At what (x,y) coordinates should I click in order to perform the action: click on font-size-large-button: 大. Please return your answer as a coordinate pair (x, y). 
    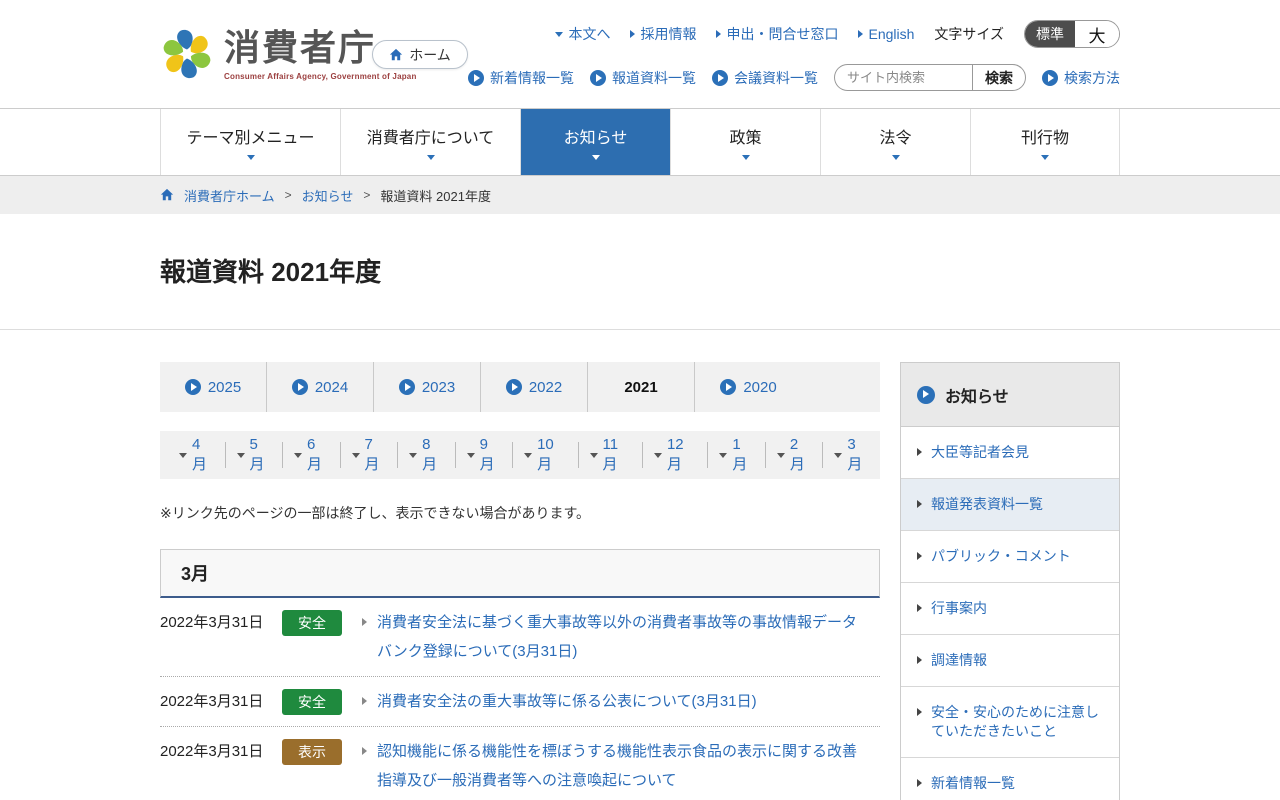
    Looking at the image, I should click on (1097, 34).